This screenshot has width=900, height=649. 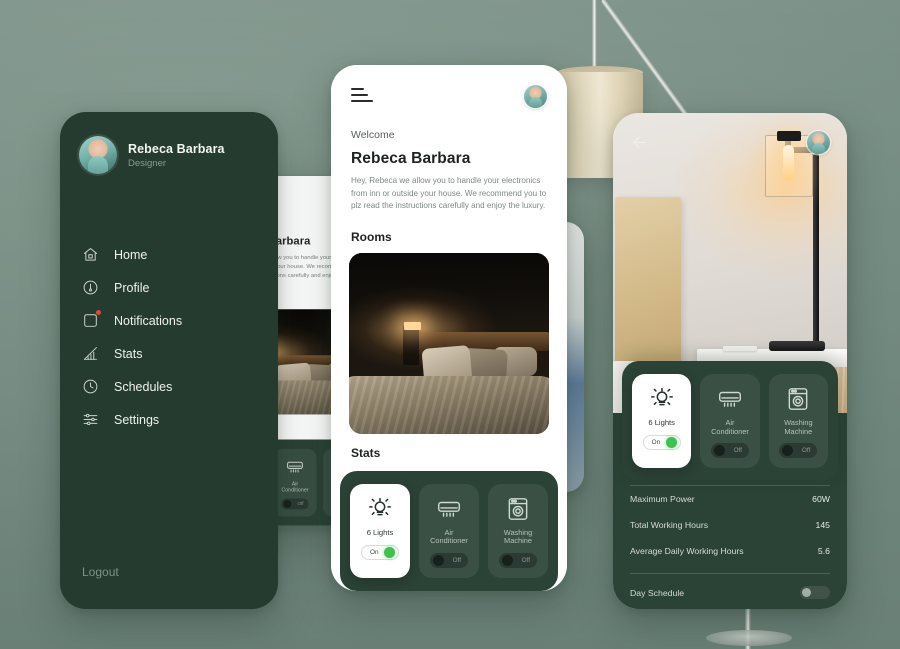 I want to click on day-schedule-label: Day Schedule, so click(x=657, y=592).